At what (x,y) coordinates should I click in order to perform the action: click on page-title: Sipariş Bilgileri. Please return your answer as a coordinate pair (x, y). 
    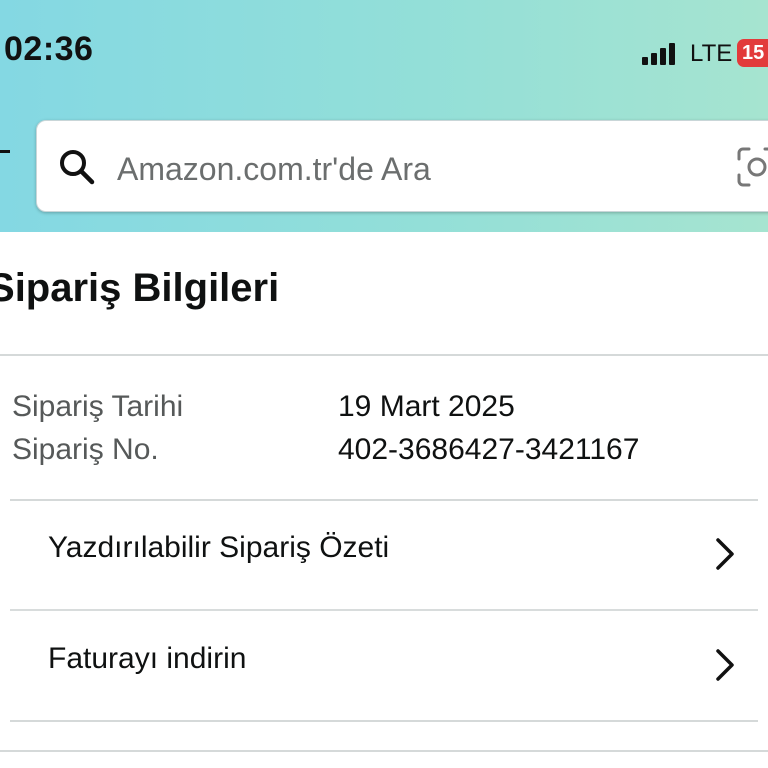
    Looking at the image, I should click on (140, 288).